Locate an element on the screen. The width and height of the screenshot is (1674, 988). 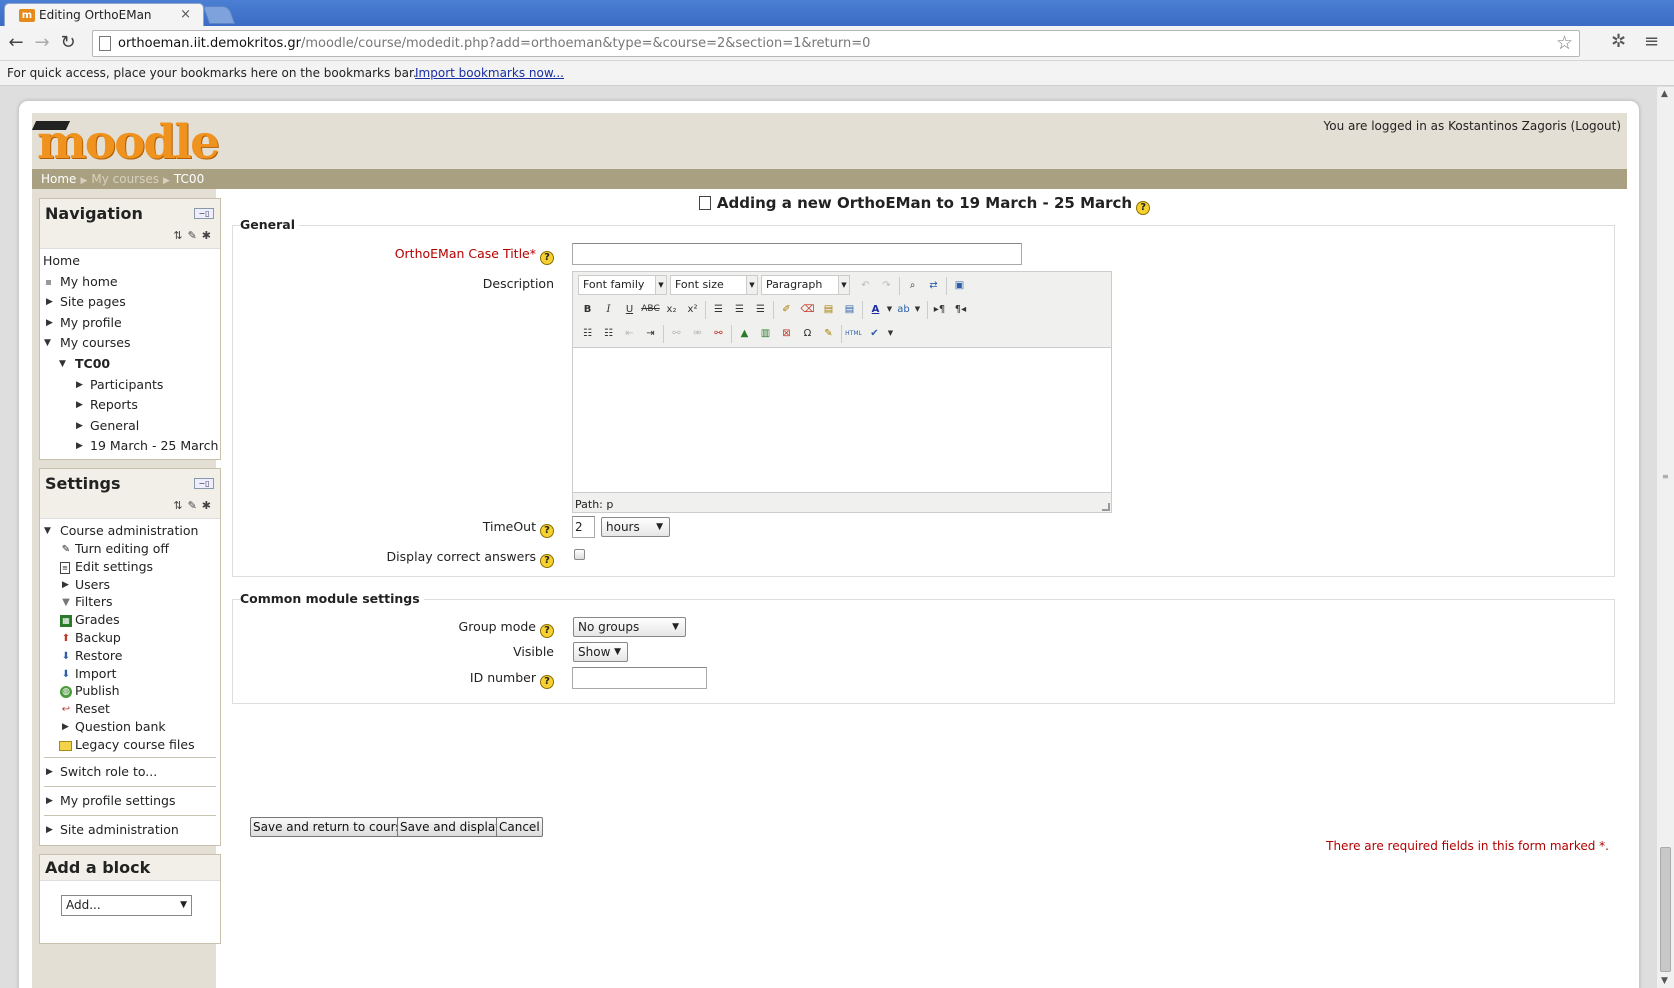
forward-arrow-icon: → is located at coordinates (42, 43).